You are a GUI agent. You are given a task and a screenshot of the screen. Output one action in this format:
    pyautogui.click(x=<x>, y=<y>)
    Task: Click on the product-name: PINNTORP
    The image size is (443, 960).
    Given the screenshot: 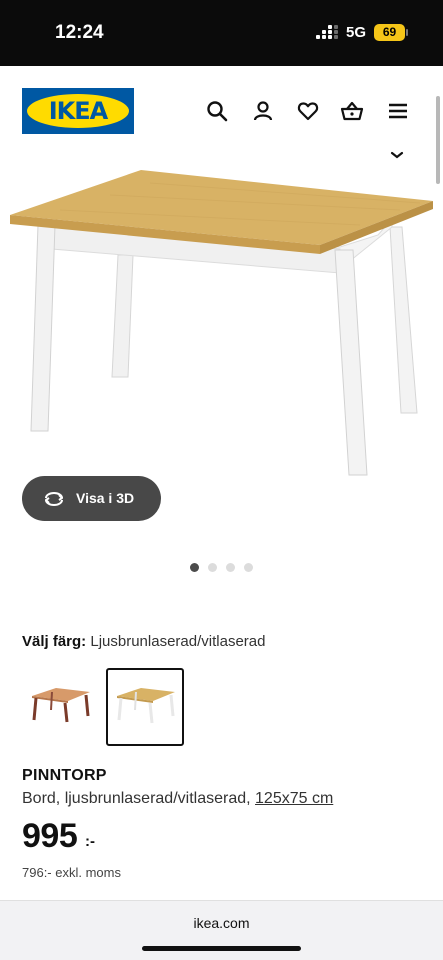 What is the action you would take?
    pyautogui.click(x=64, y=775)
    